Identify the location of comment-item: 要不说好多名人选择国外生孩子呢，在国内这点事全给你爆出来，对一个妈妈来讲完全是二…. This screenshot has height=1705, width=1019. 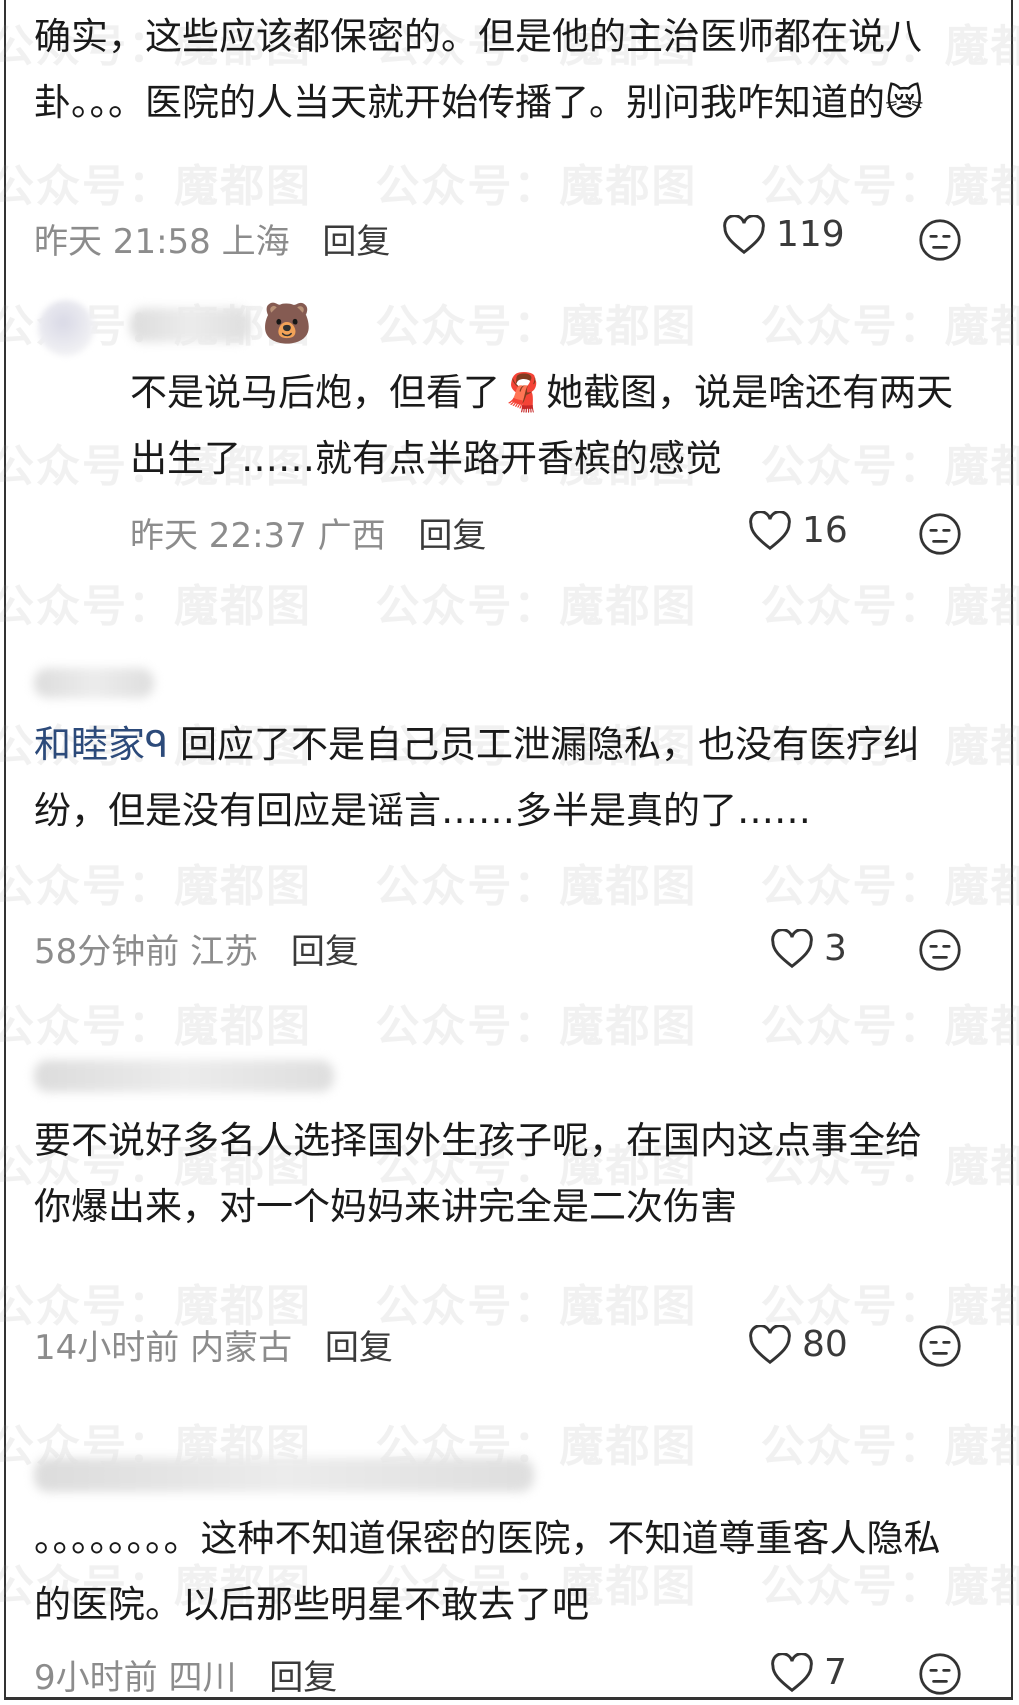
(504, 1174).